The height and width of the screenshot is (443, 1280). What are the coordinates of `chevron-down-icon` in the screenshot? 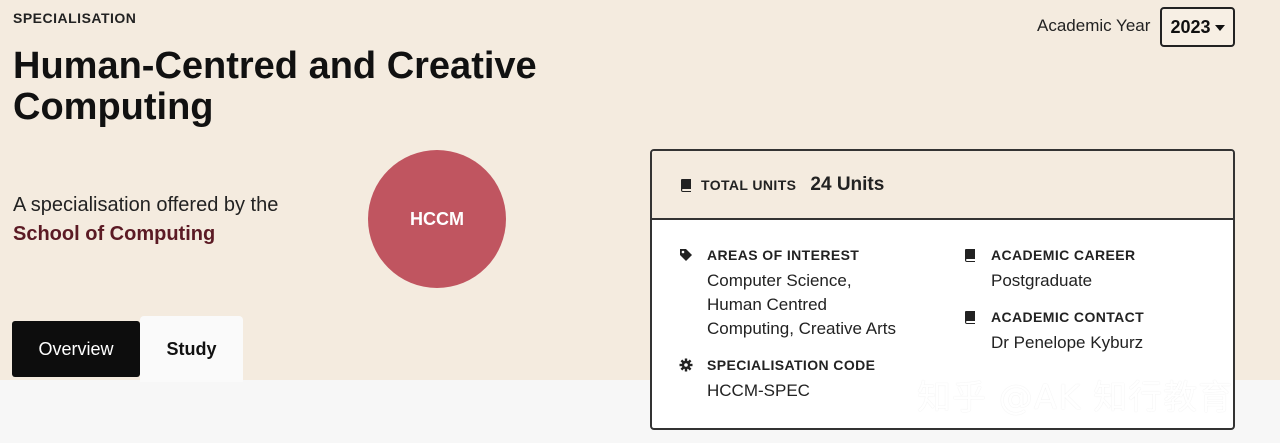 It's located at (1219, 28).